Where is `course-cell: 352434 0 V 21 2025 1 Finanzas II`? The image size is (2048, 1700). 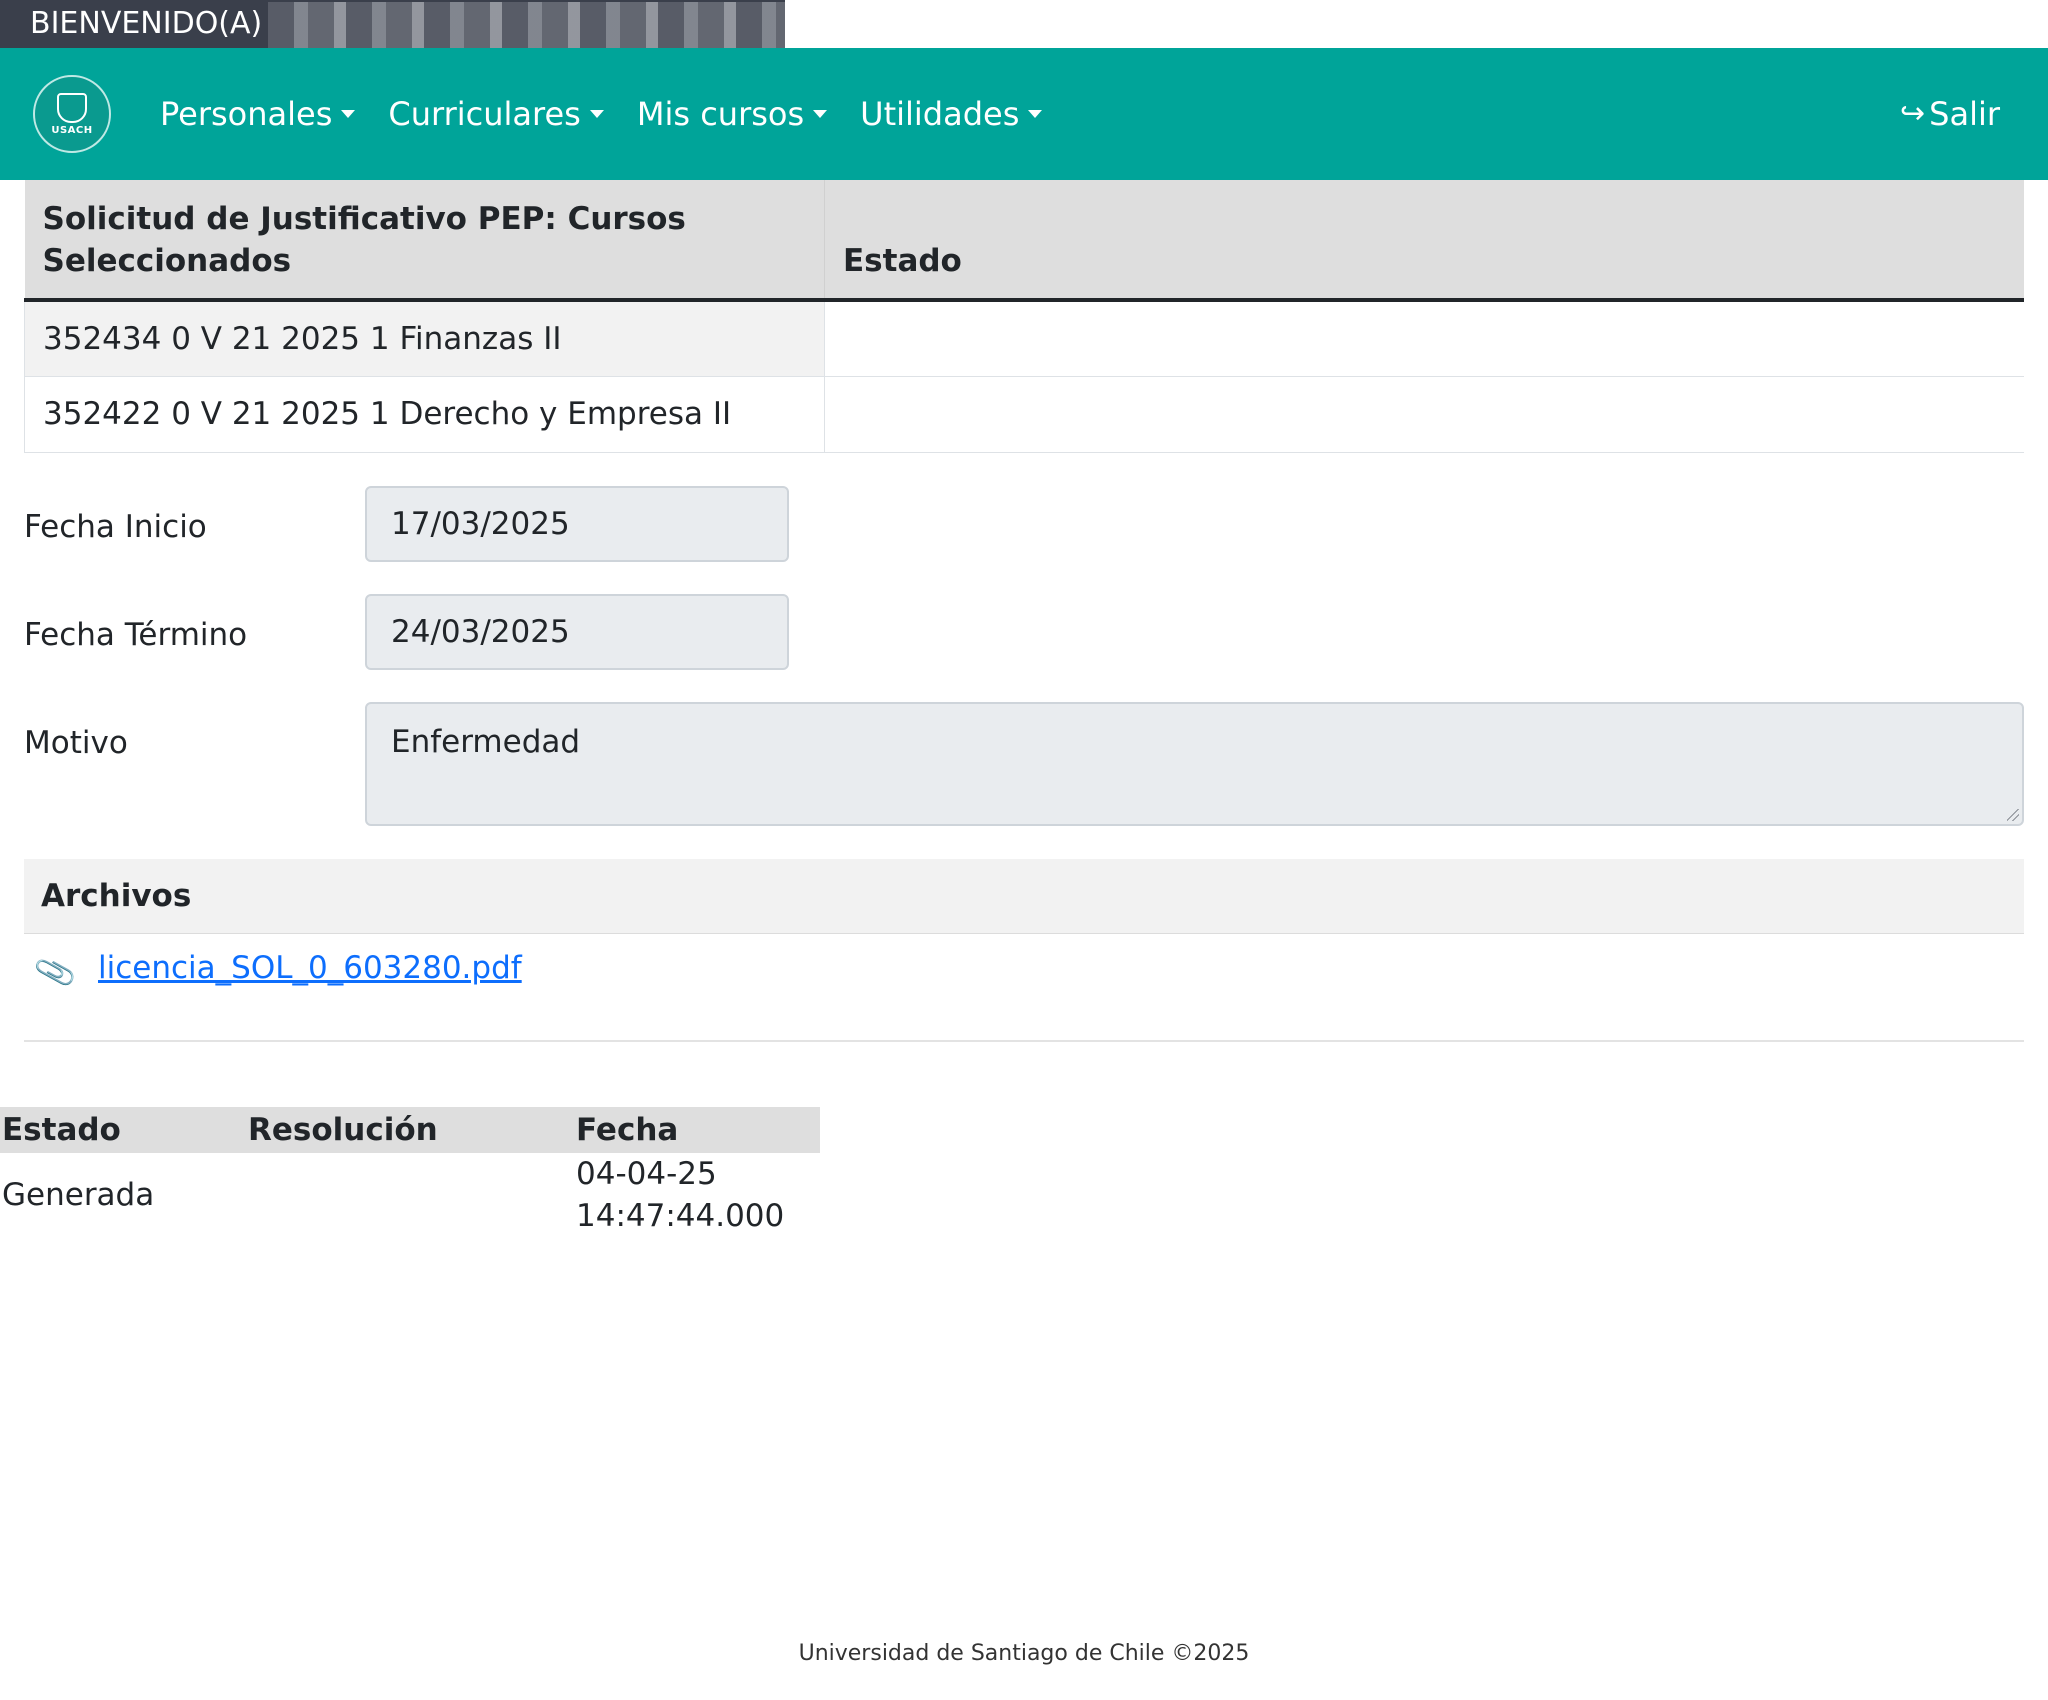
course-cell: 352434 0 V 21 2025 1 Finanzas II is located at coordinates (424, 338).